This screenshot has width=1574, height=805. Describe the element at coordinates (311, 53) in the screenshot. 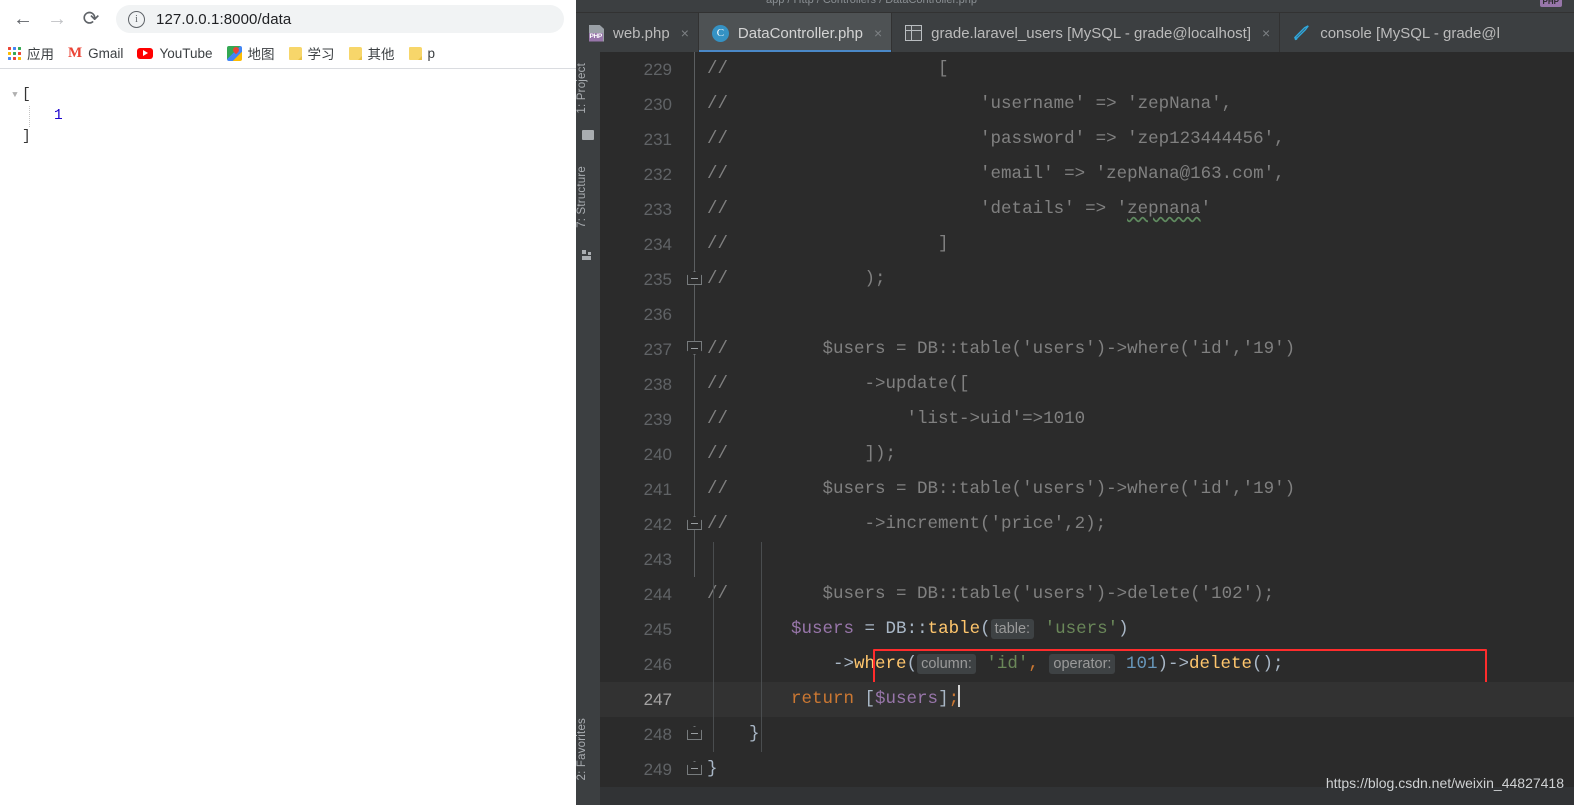

I see `bookmark-study: 学习` at that location.